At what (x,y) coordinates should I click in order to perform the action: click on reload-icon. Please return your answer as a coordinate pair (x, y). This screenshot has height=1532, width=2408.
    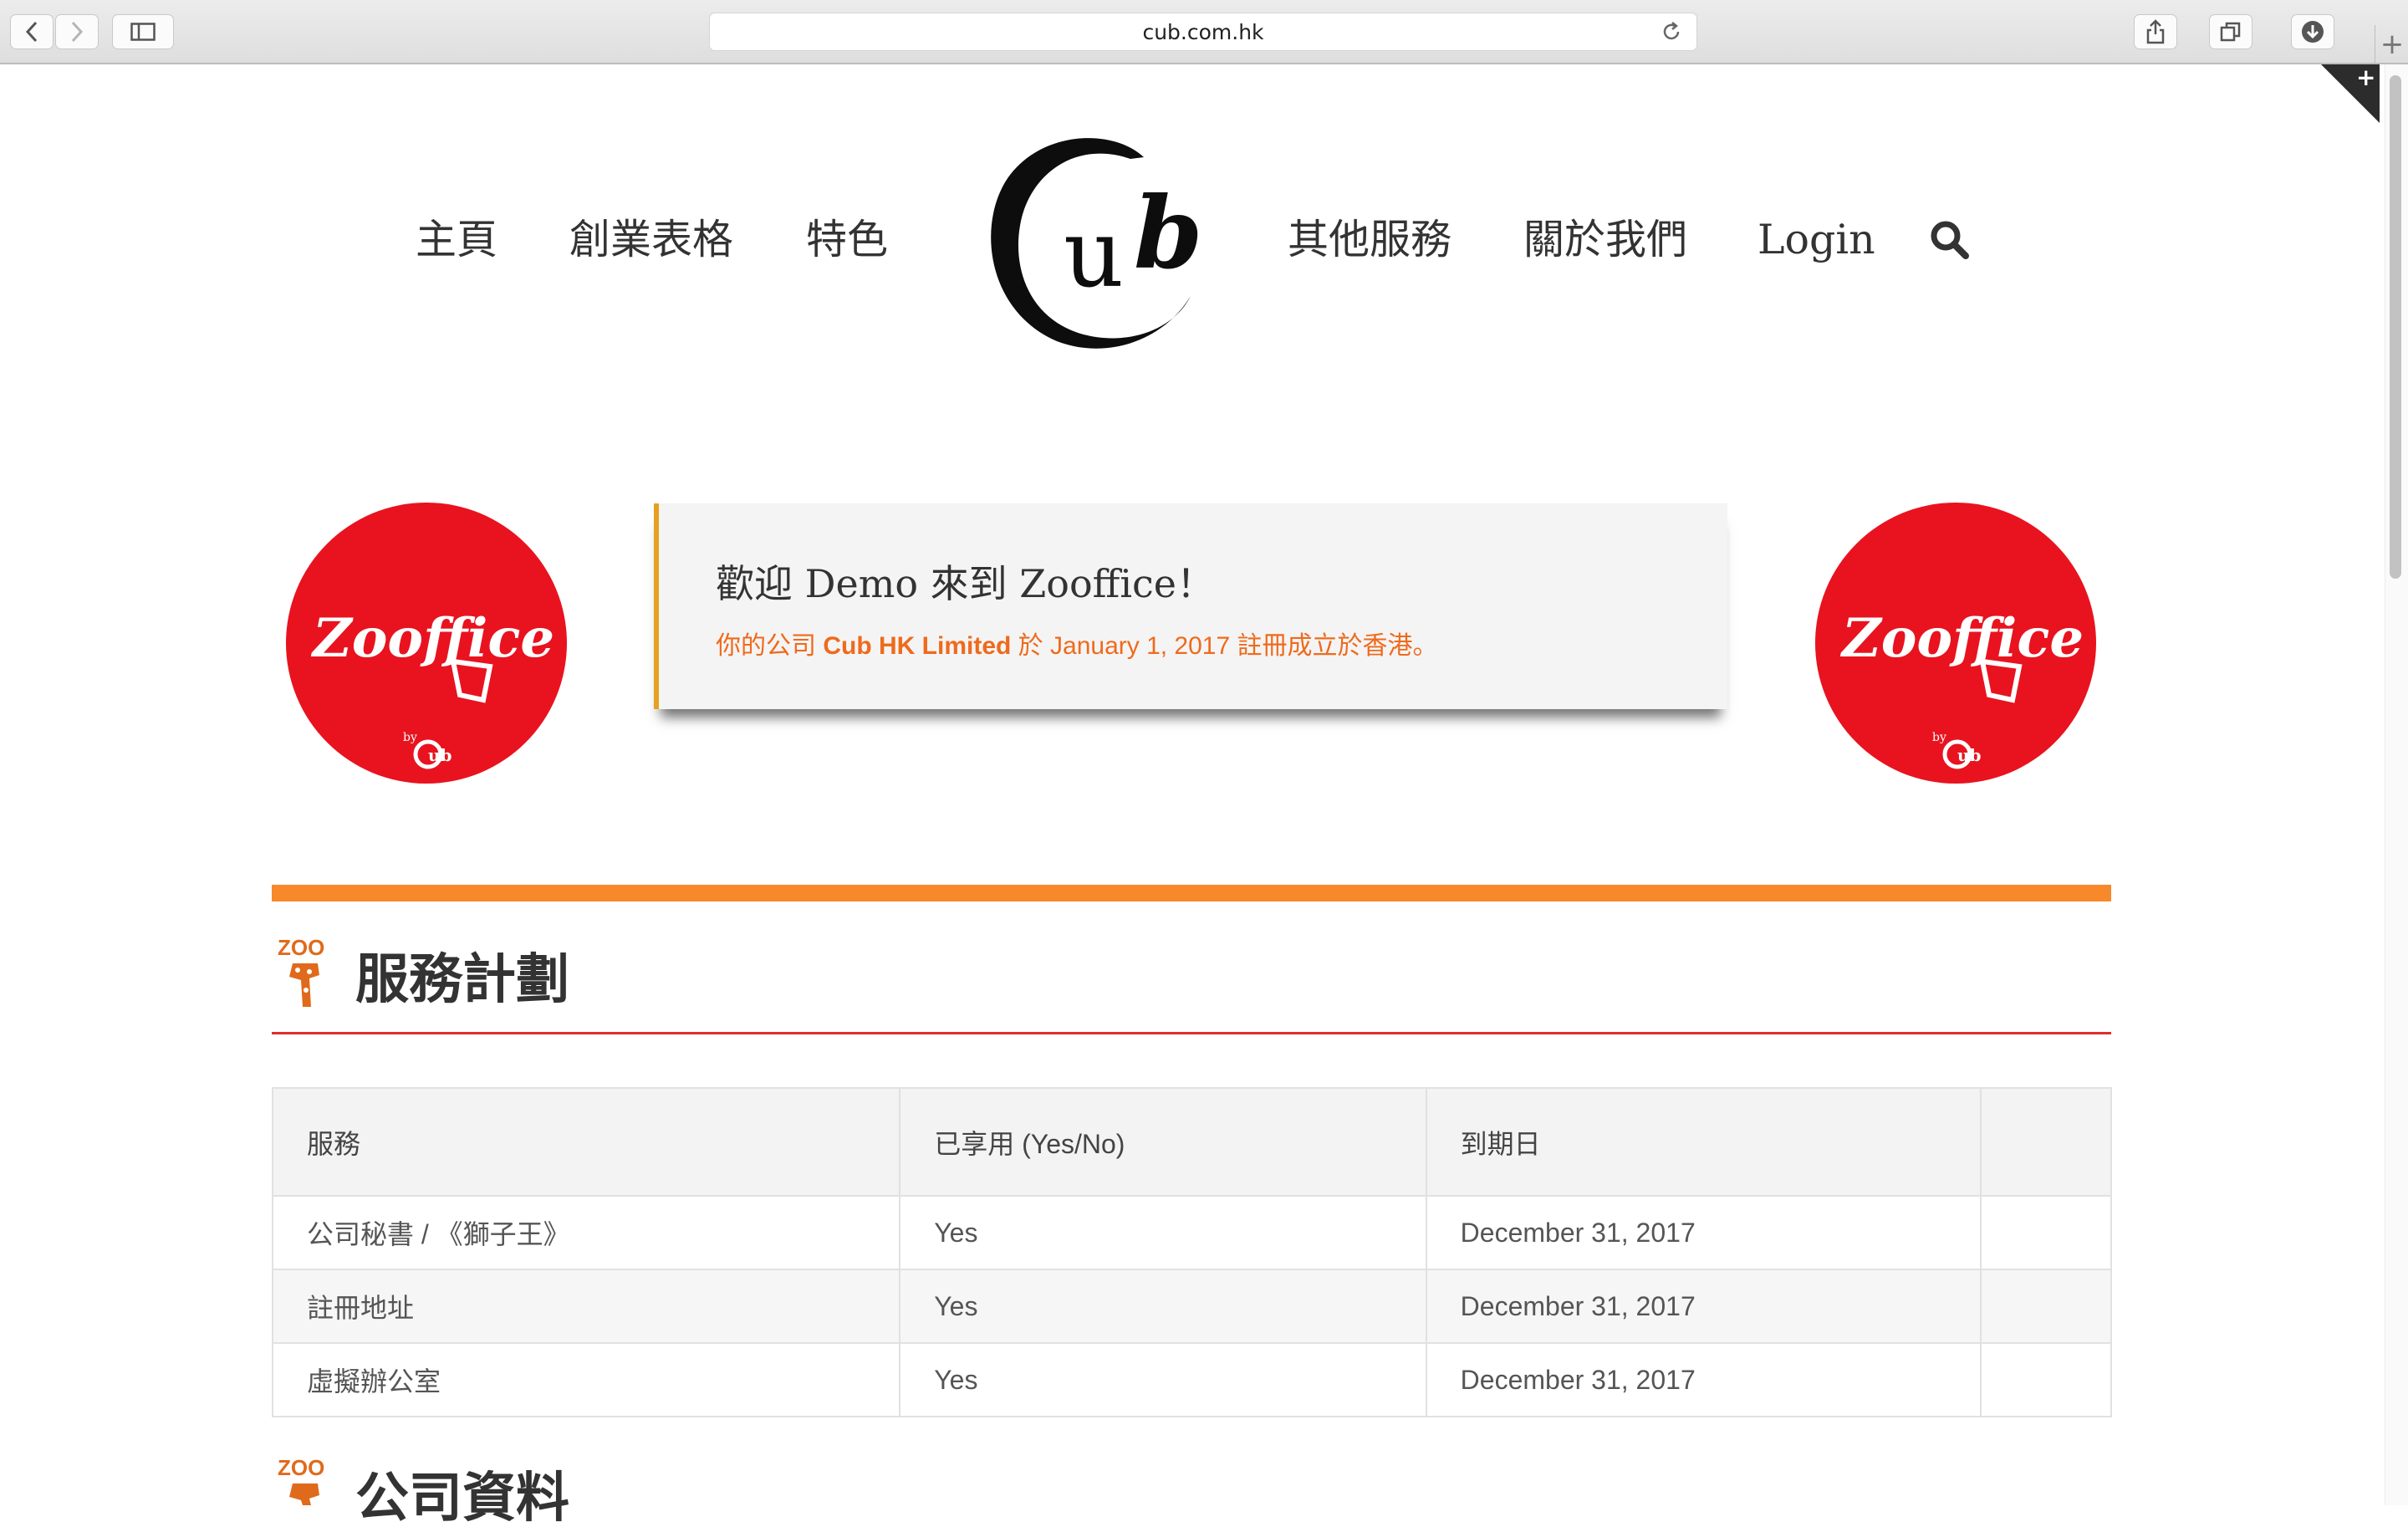
    Looking at the image, I should click on (1672, 31).